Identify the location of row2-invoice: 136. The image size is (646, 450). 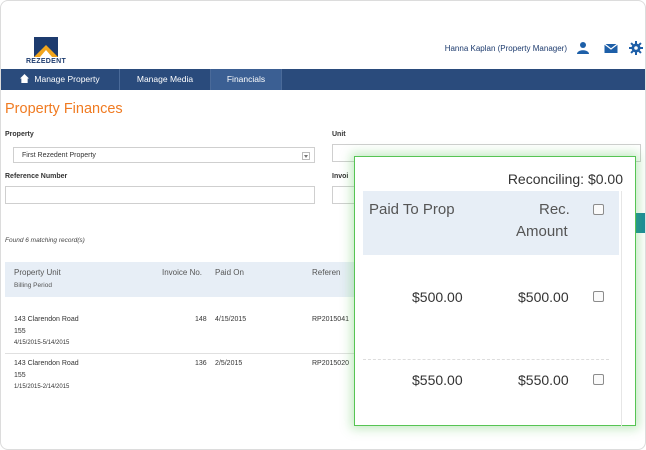
(201, 363).